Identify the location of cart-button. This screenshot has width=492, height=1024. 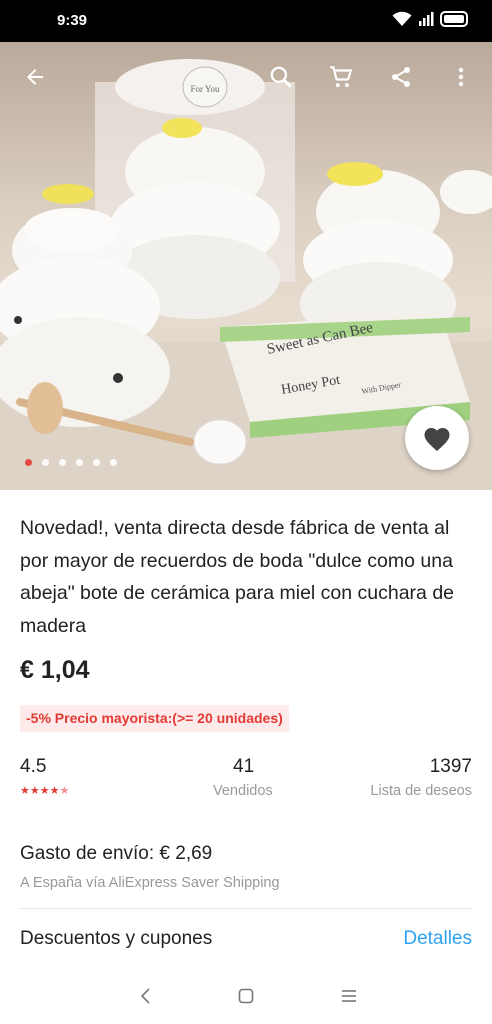
(341, 77).